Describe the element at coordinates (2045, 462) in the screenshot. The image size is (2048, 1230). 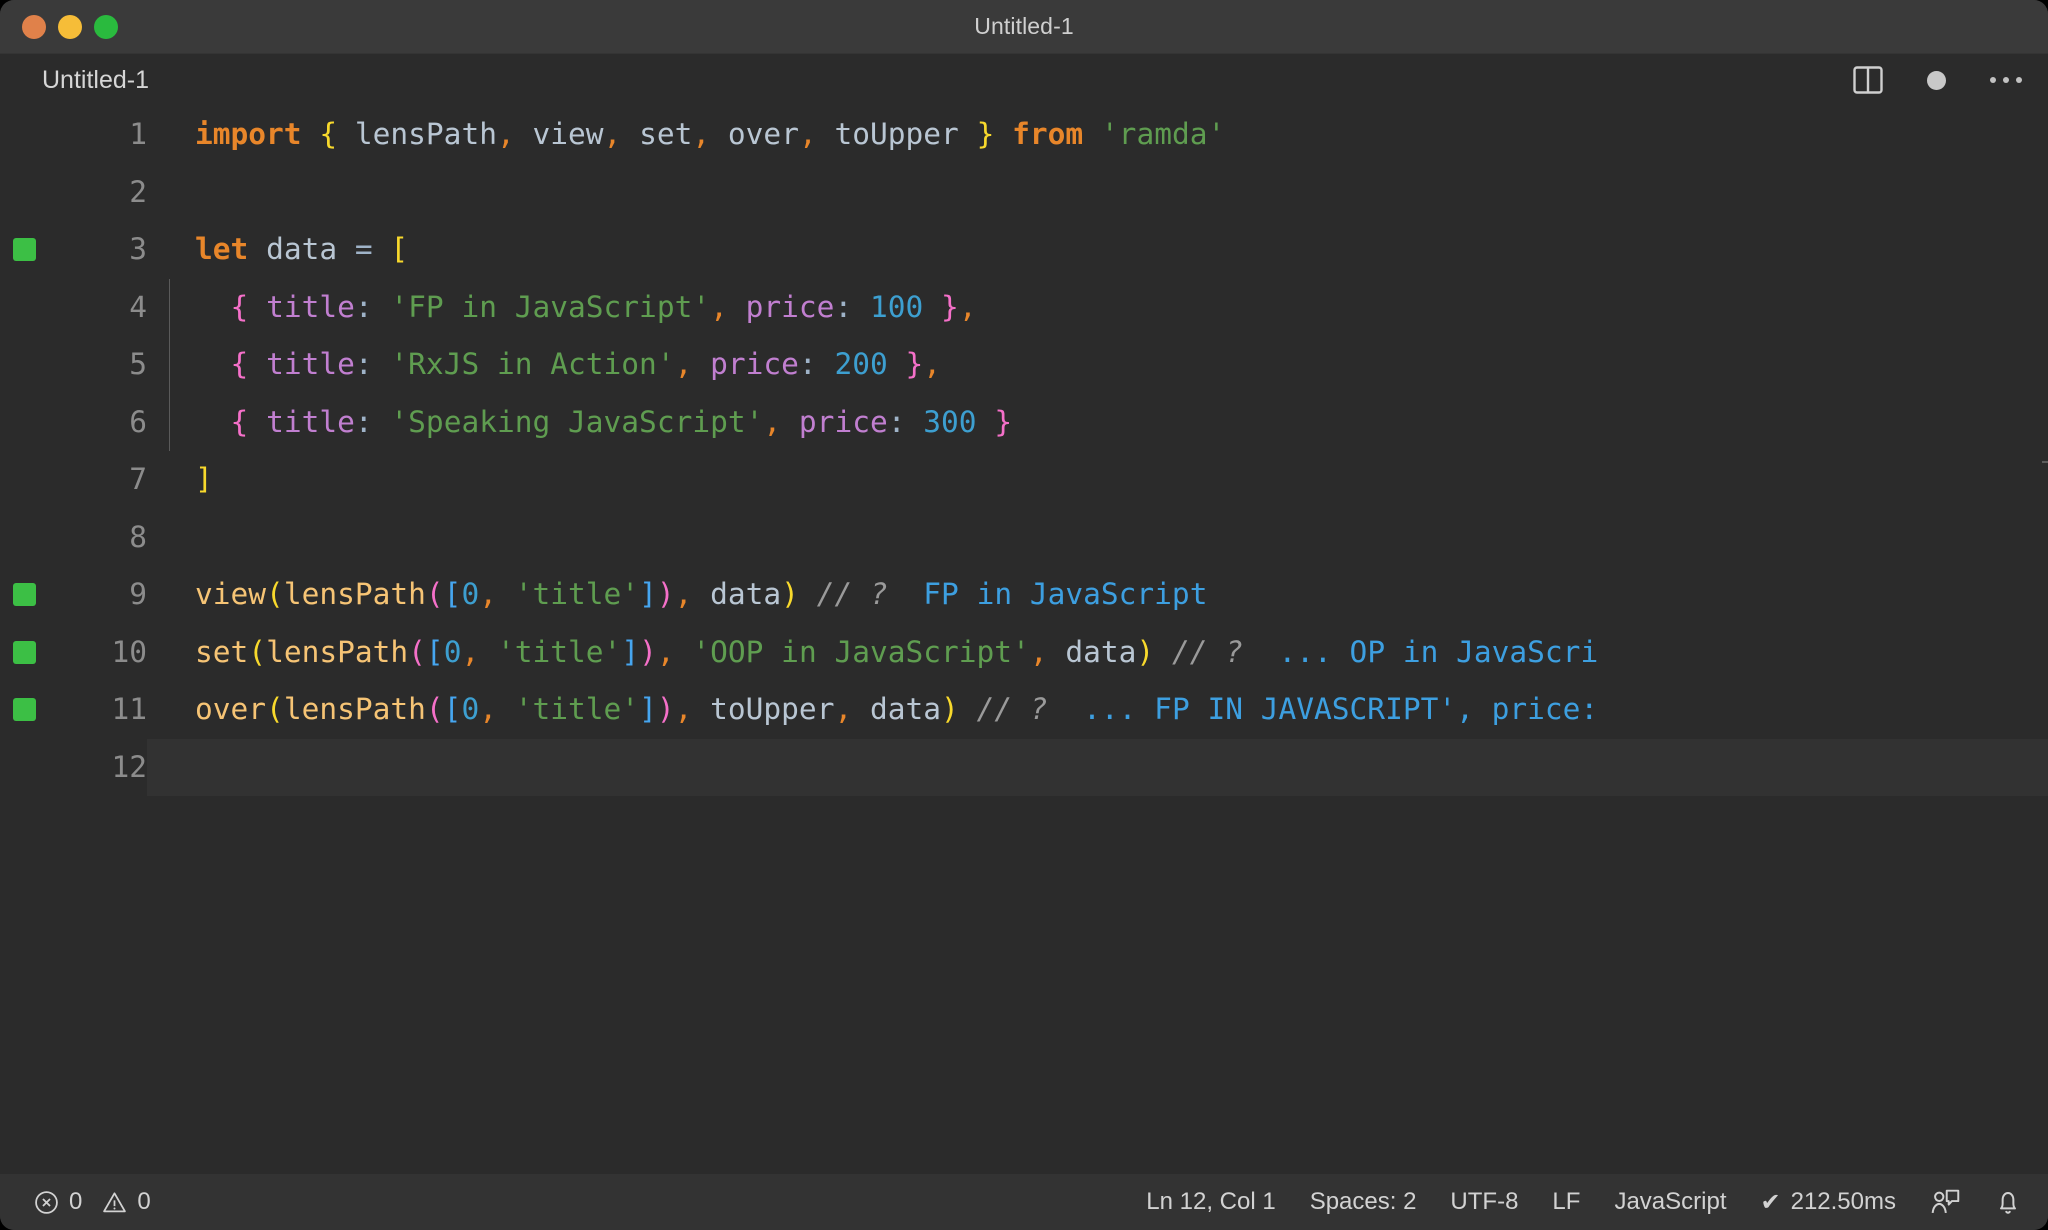
I see `vertical-scrollbar` at that location.